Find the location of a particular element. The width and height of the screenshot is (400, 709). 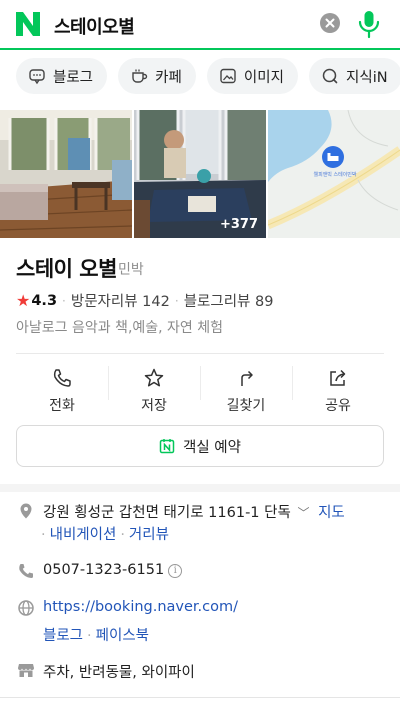

call-button: 전화 is located at coordinates (62, 388).